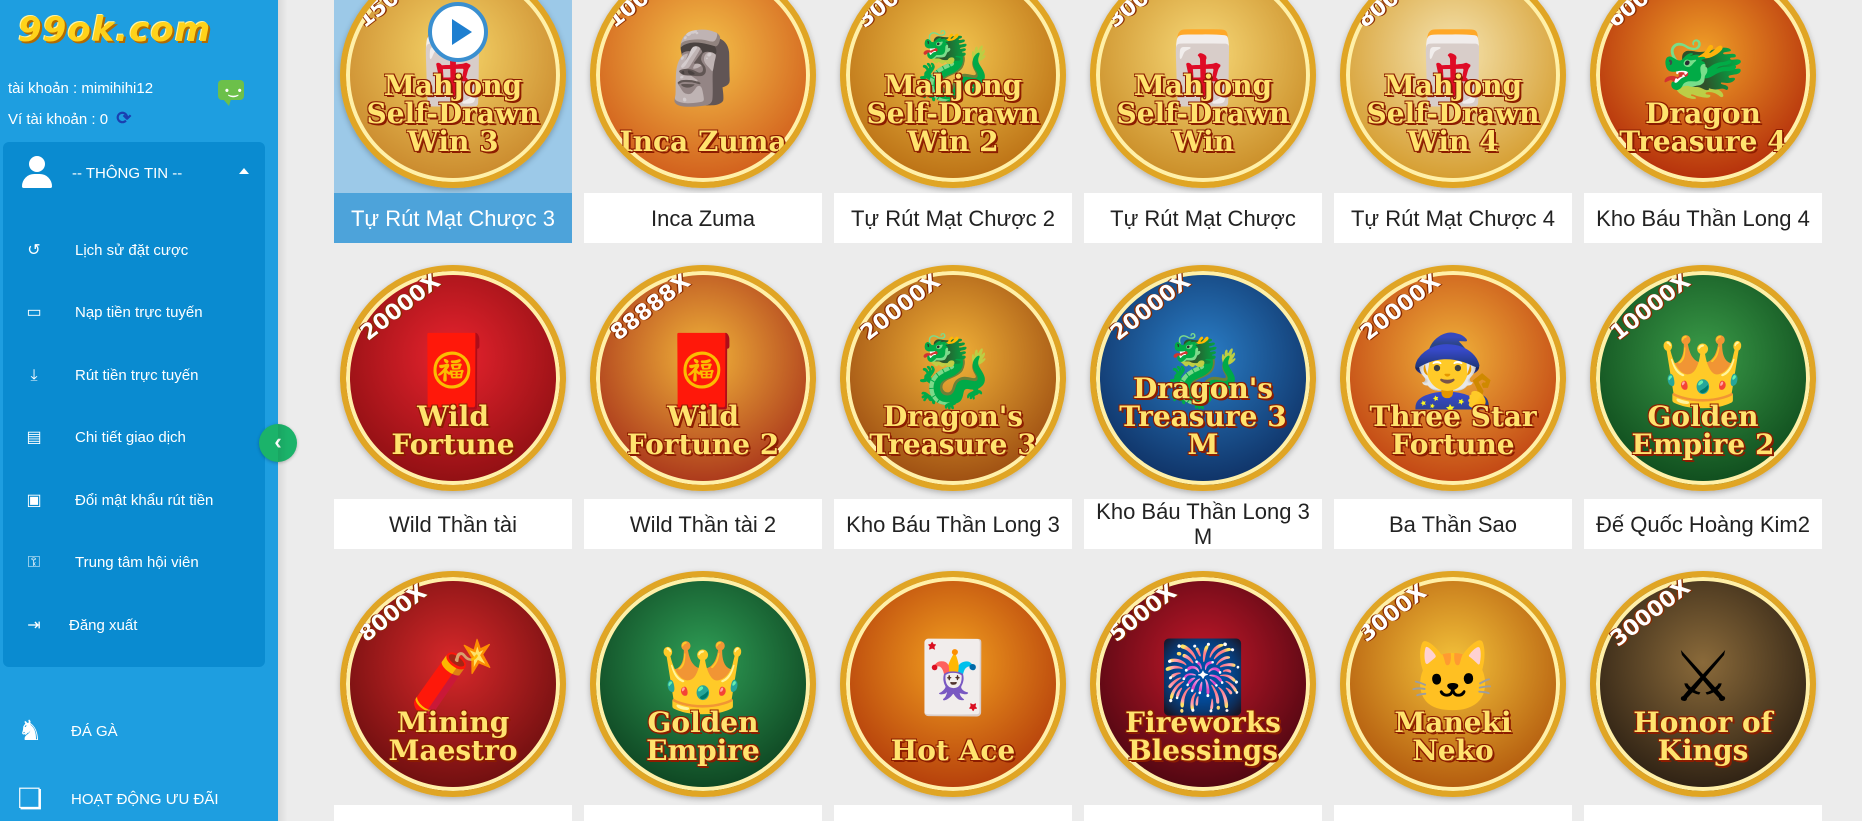 This screenshot has height=821, width=1862. Describe the element at coordinates (703, 67) in the screenshot. I see `game-mascot-icon: 🗿` at that location.